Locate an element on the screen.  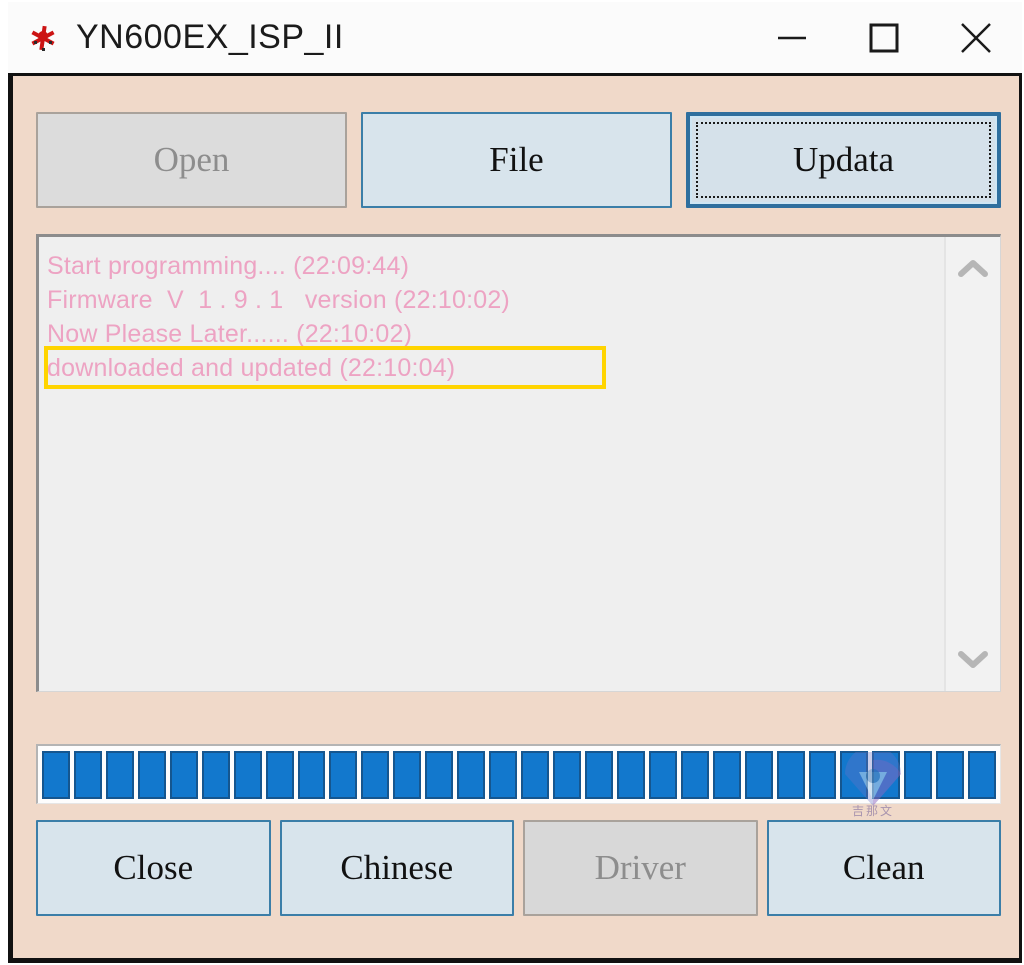
open-button: Open is located at coordinates (191, 160).